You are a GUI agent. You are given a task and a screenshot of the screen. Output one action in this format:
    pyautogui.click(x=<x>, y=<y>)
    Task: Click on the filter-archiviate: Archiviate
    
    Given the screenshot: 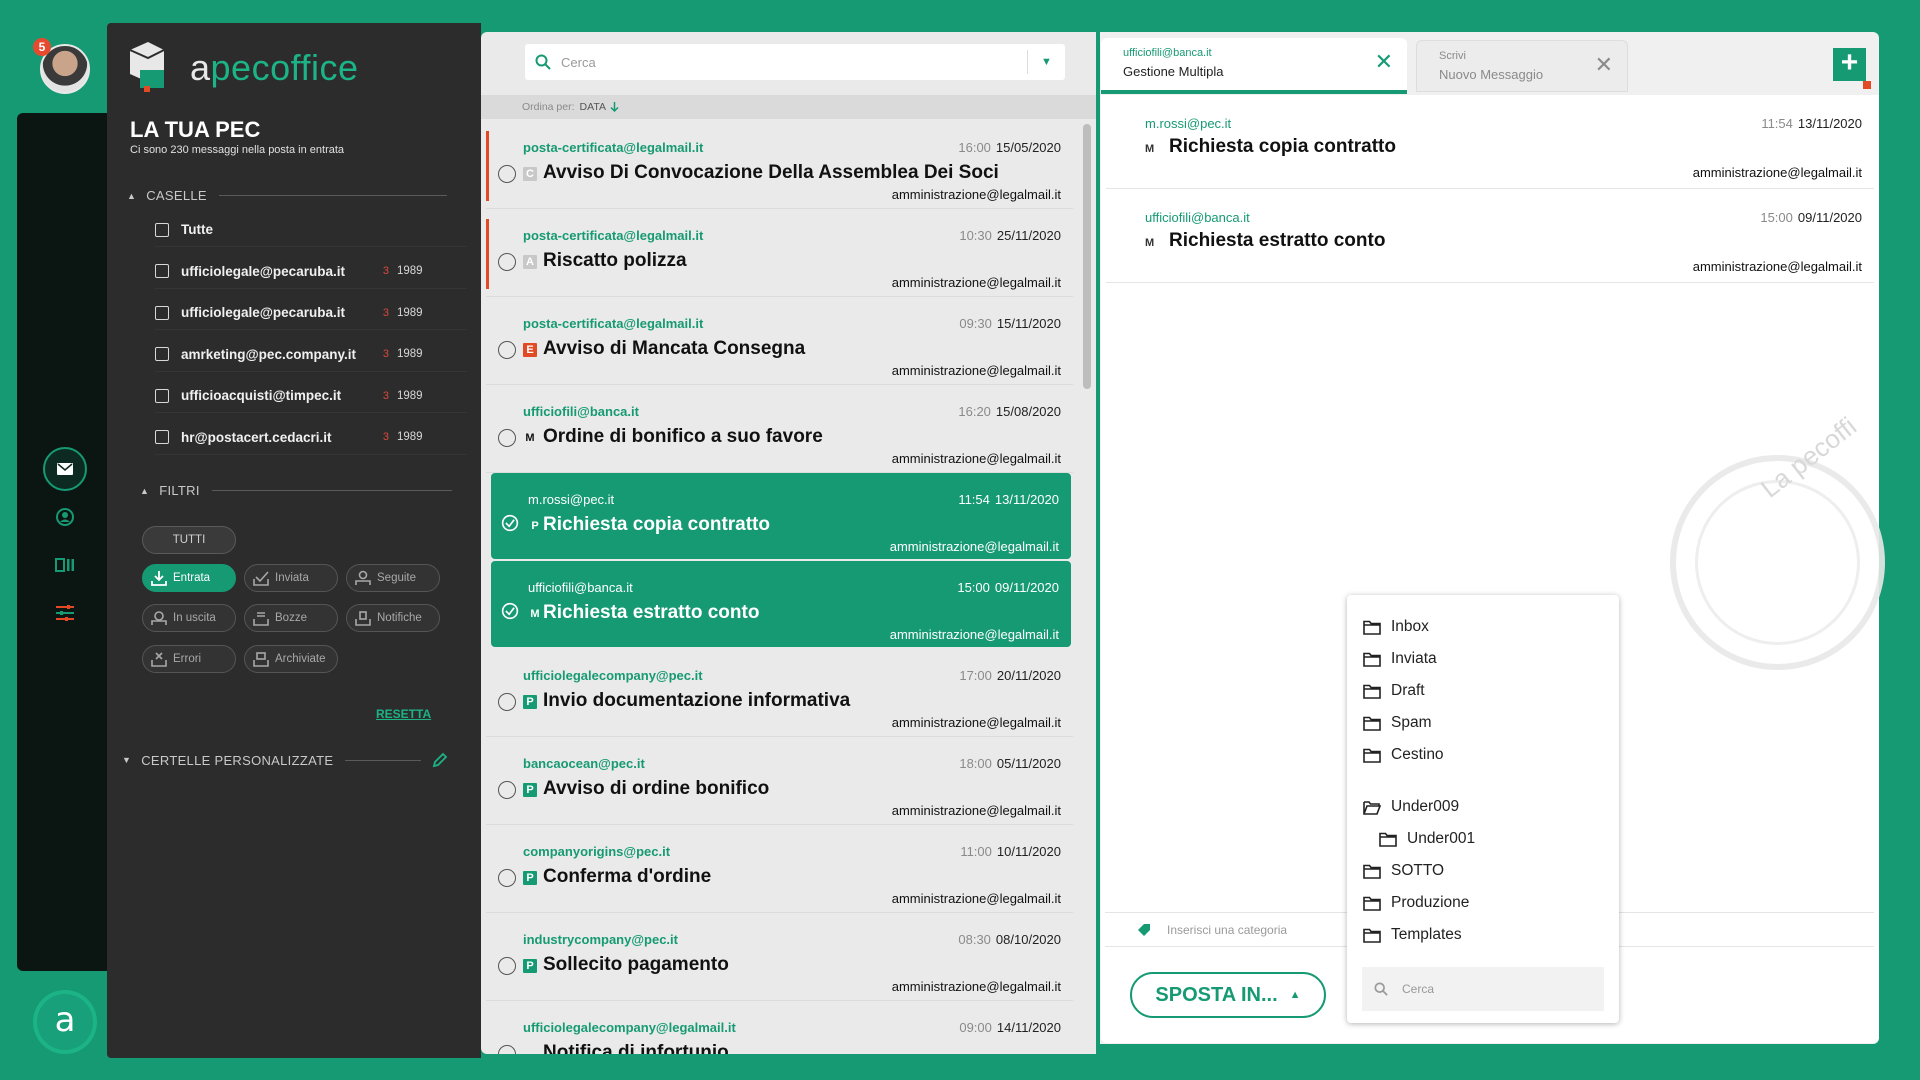 What is the action you would take?
    pyautogui.click(x=291, y=659)
    